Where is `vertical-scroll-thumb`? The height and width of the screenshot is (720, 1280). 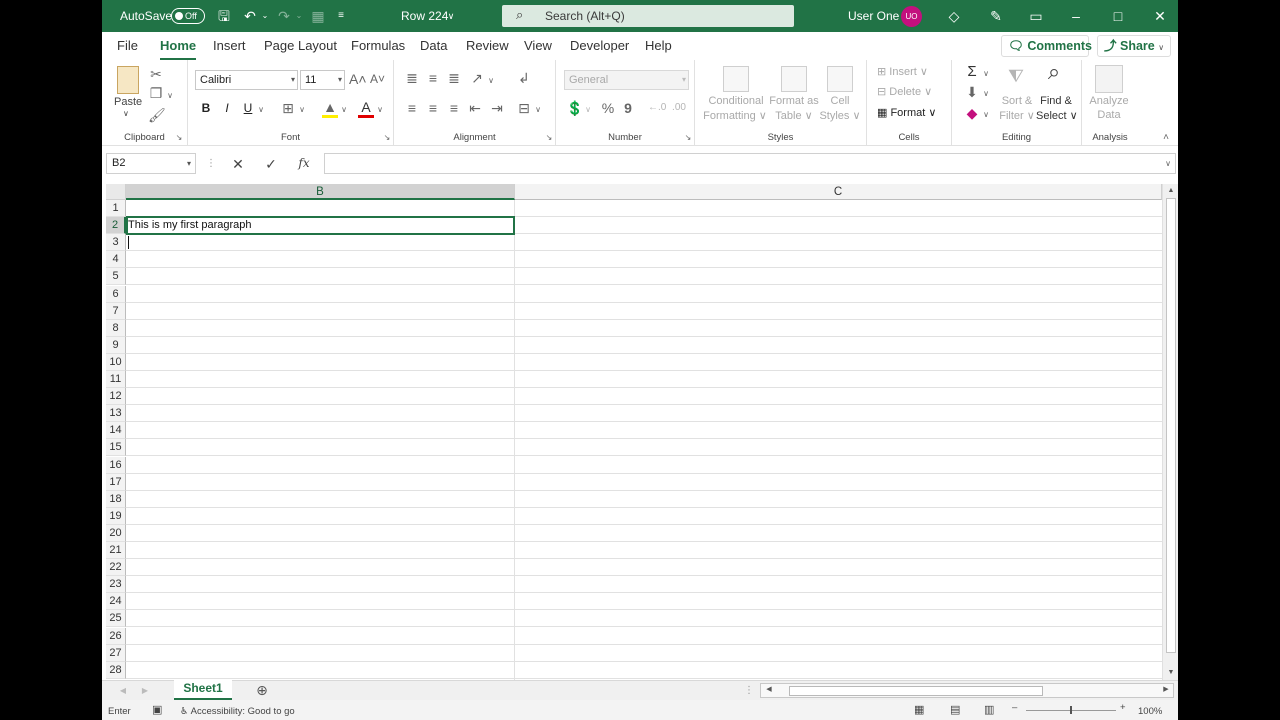 vertical-scroll-thumb is located at coordinates (1171, 425).